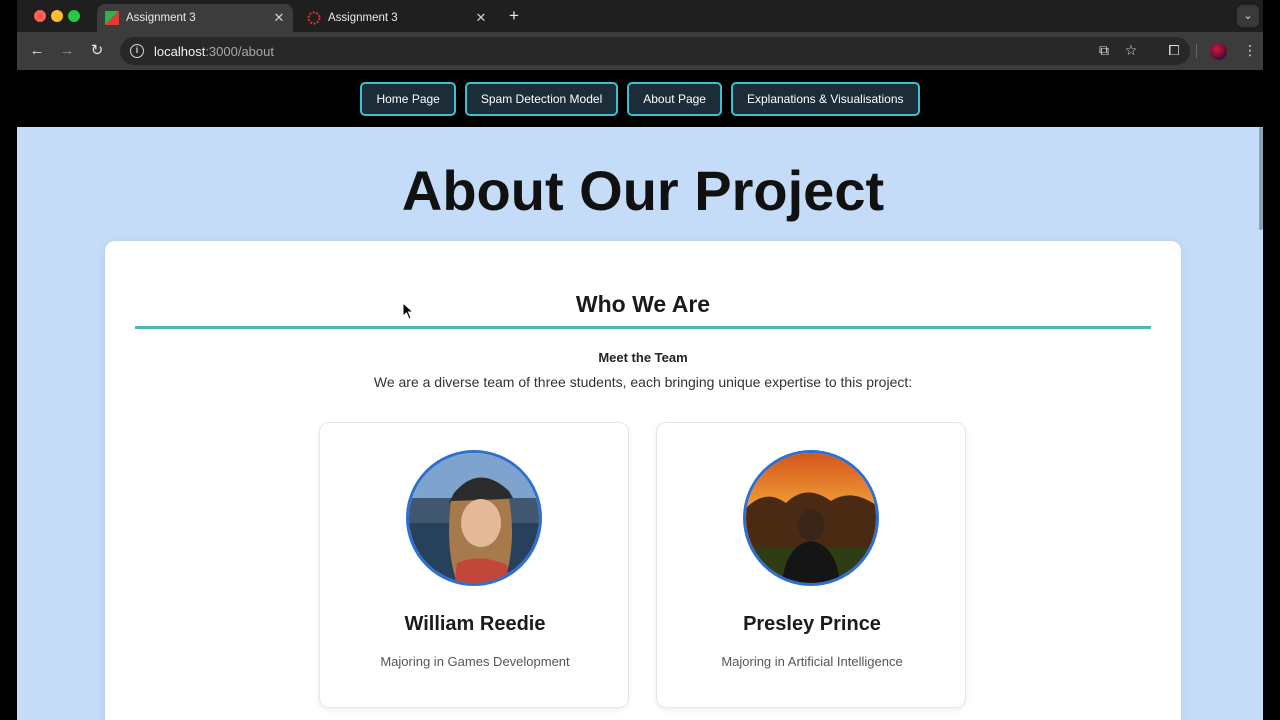 Image resolution: width=1280 pixels, height=720 pixels. What do you see at coordinates (643, 304) in the screenshot?
I see `section-heading: Who We Are` at bounding box center [643, 304].